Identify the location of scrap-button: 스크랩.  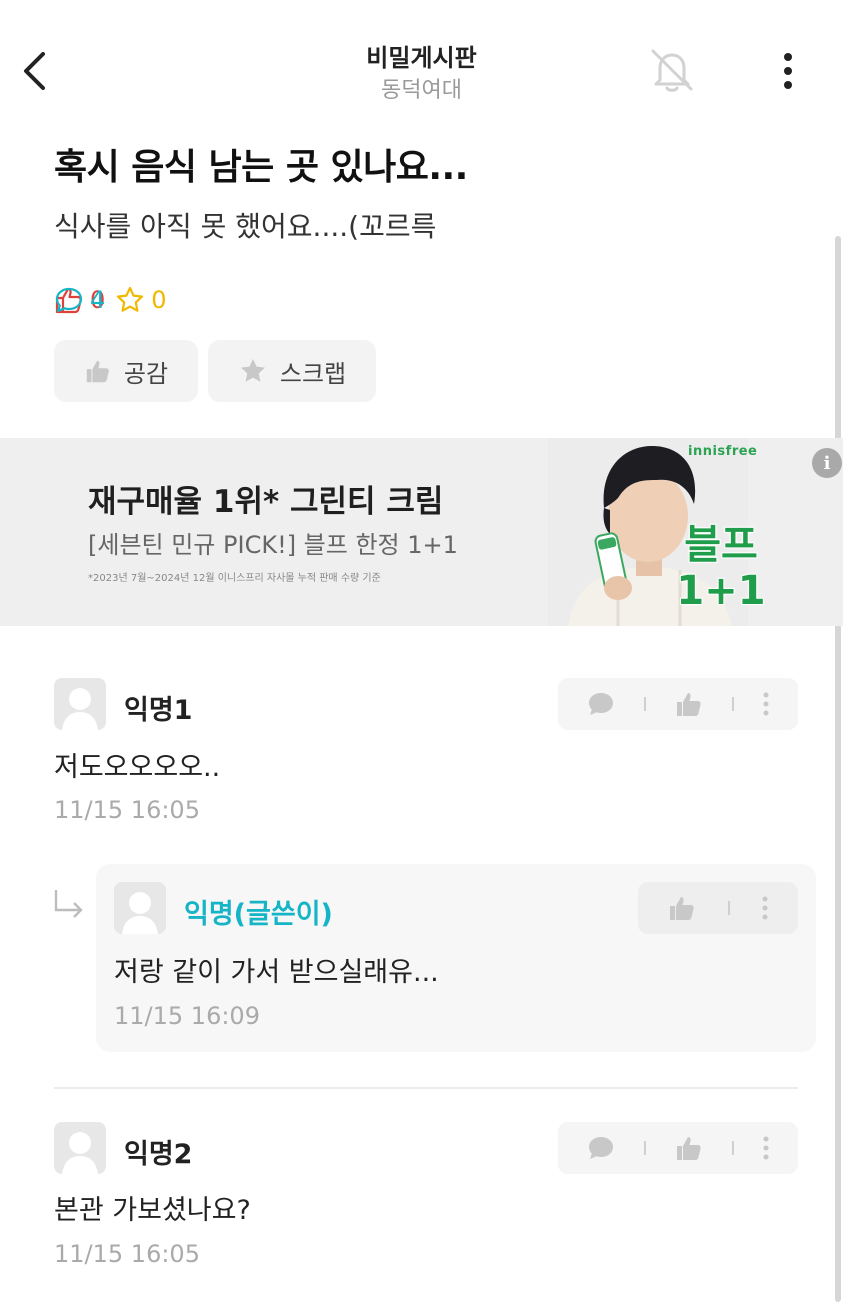
(292, 371).